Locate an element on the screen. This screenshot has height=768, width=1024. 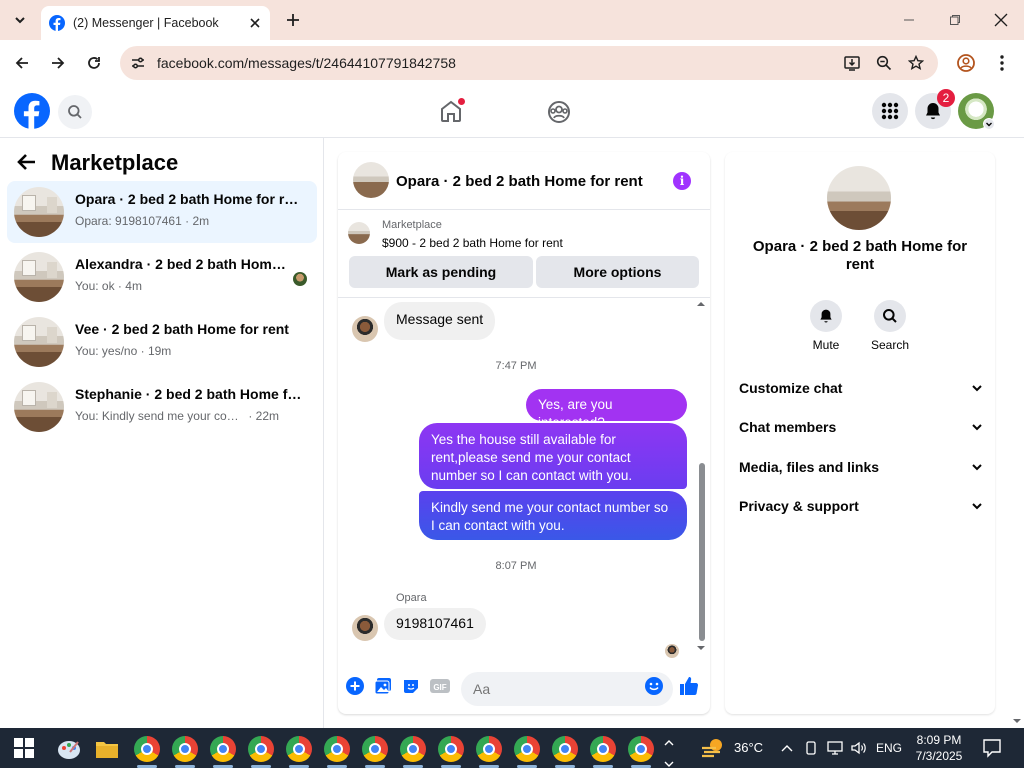
window-close-button is located at coordinates (1001, 20).